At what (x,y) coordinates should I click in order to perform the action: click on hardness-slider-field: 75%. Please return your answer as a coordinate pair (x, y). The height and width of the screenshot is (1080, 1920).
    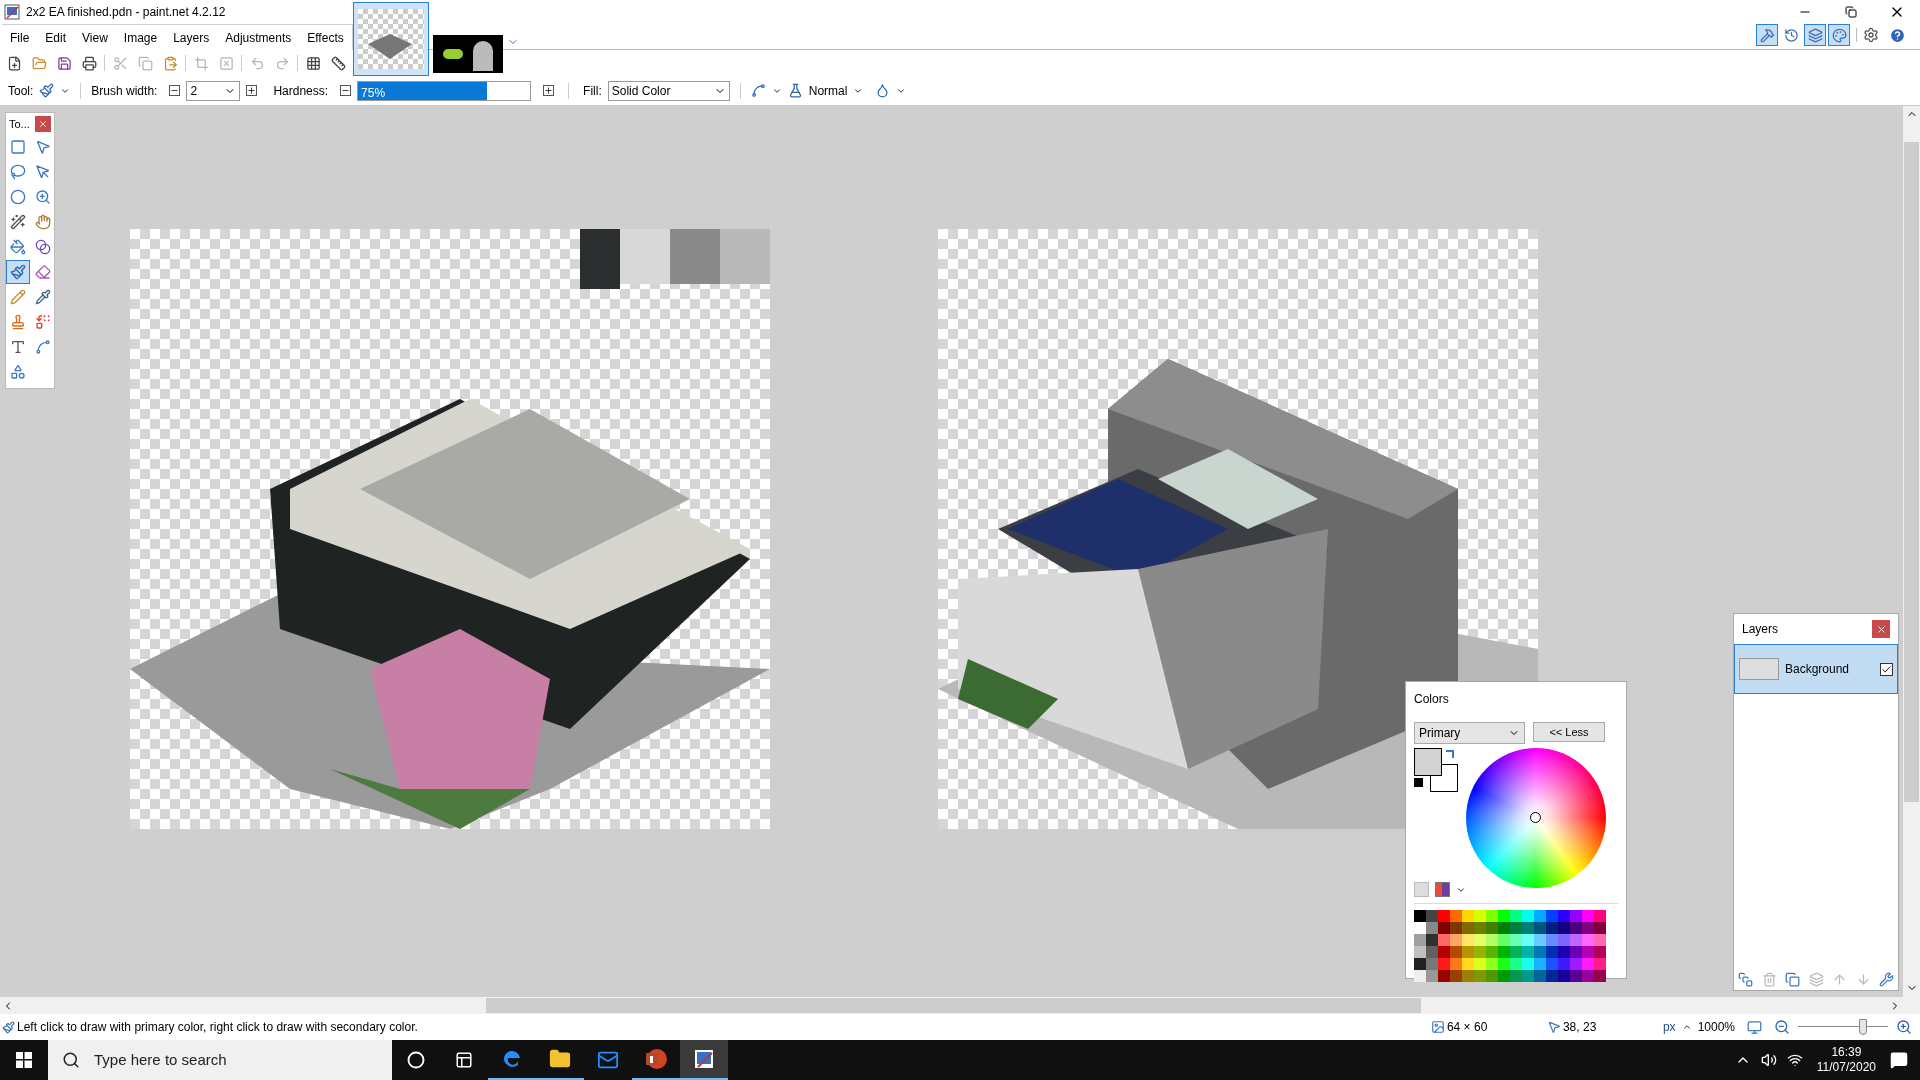
    Looking at the image, I should click on (444, 90).